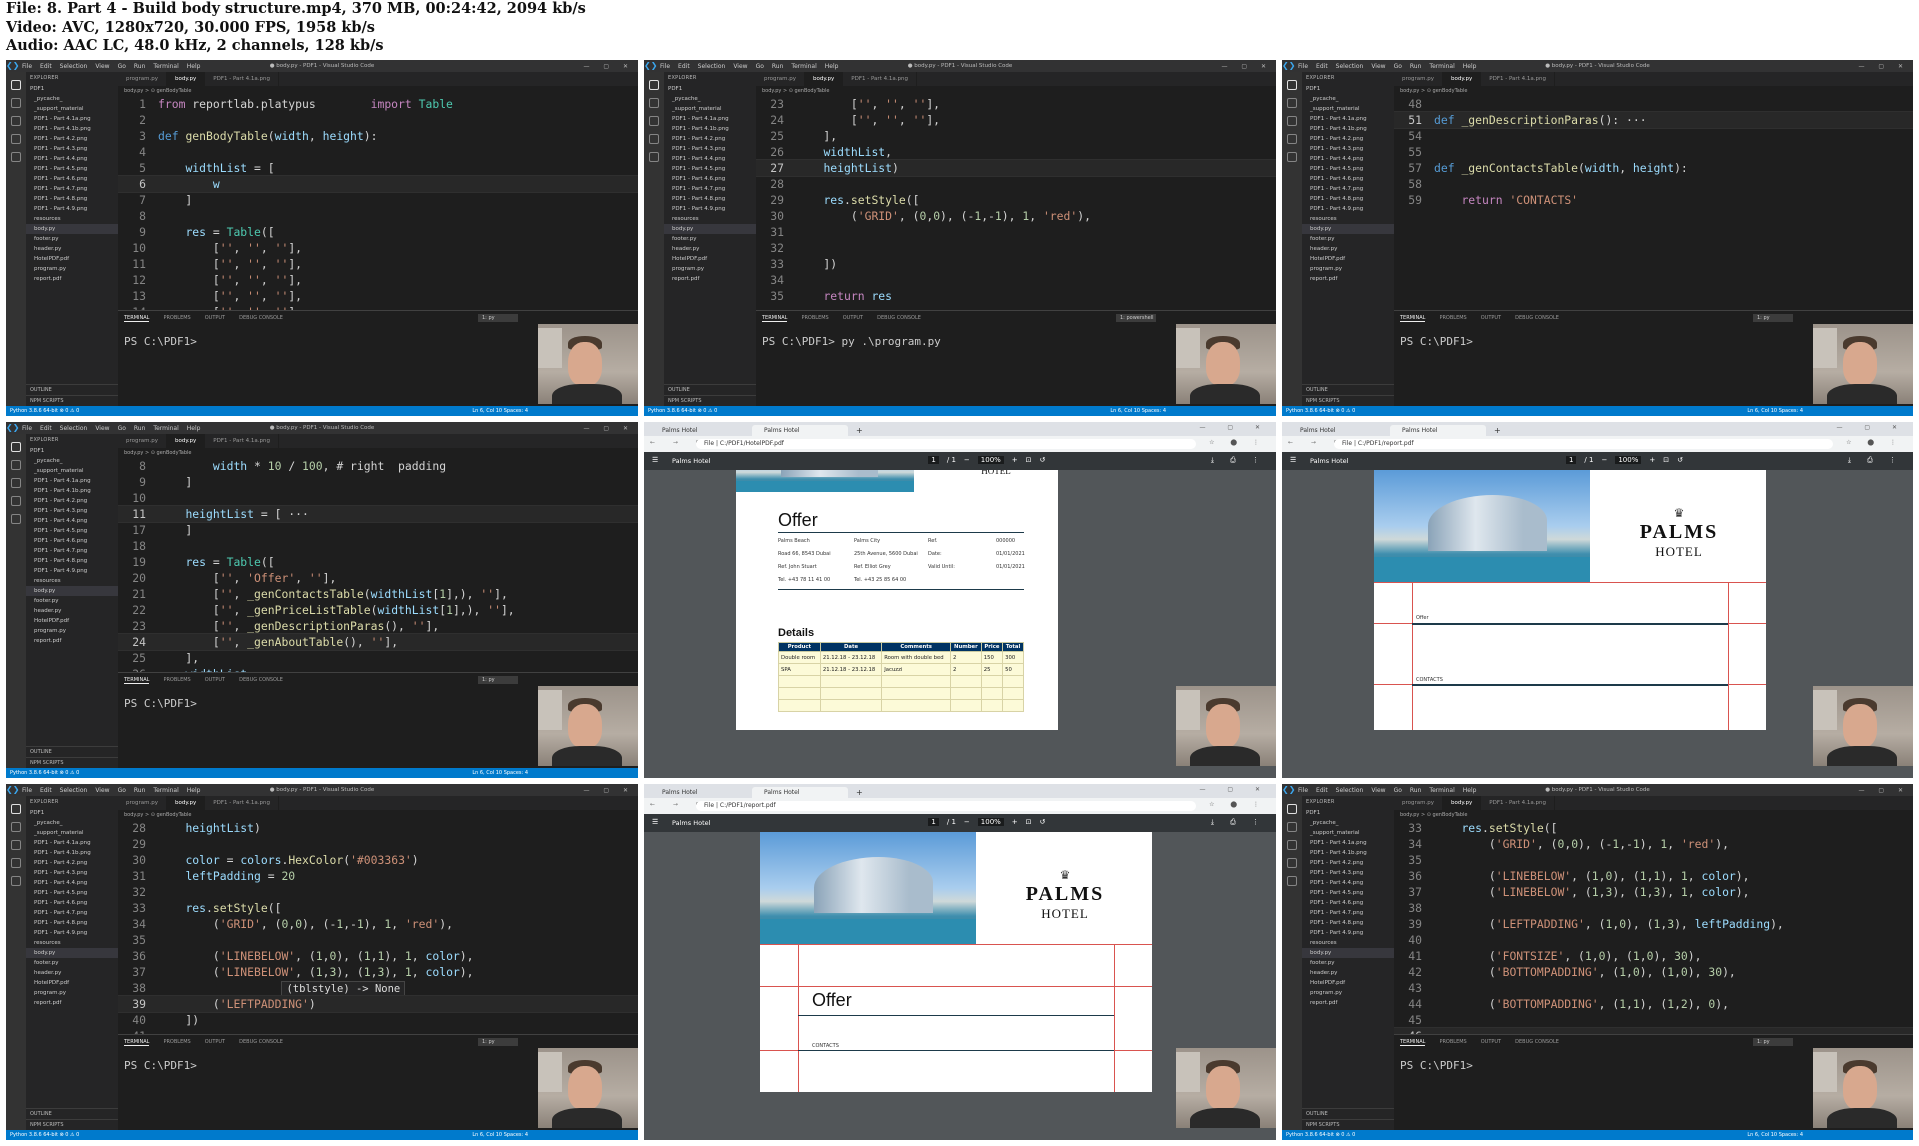  Describe the element at coordinates (1416, 66) in the screenshot. I see `menu-item: Run` at that location.